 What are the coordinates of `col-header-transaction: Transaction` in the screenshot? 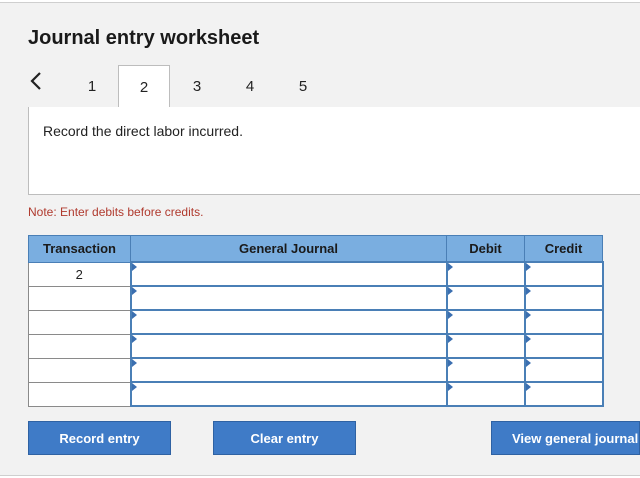 It's located at (79, 249).